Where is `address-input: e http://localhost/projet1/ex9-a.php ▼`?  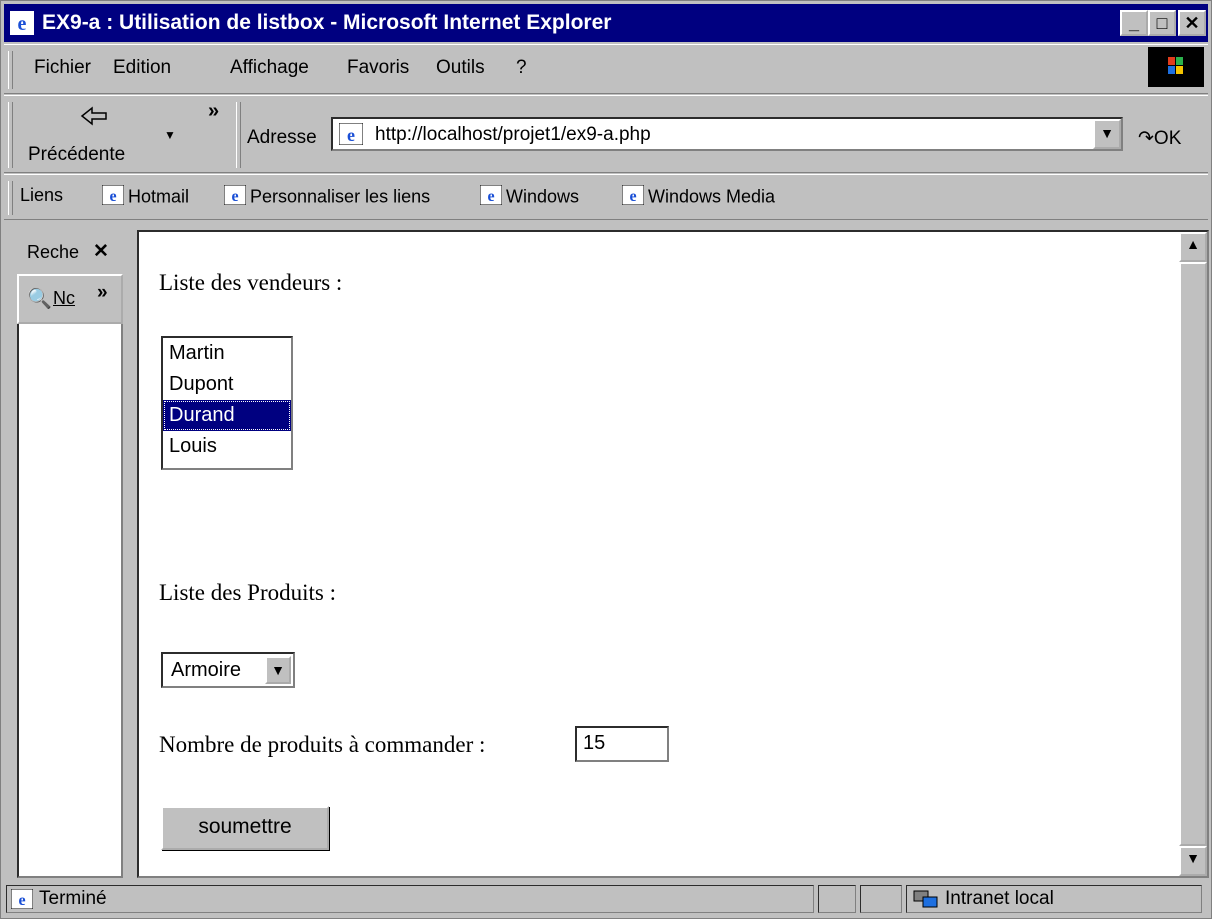
address-input: e http://localhost/projet1/ex9-a.php ▼ is located at coordinates (727, 134).